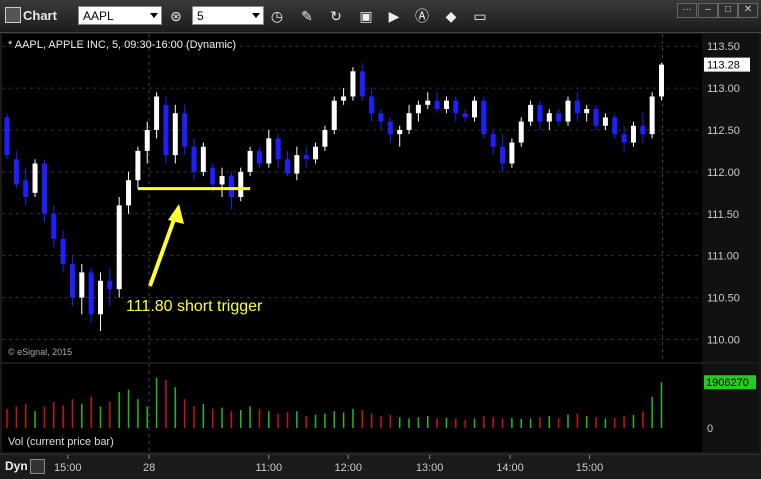 The width and height of the screenshot is (761, 479). Describe the element at coordinates (687, 10) in the screenshot. I see `dots-icon: ···` at that location.